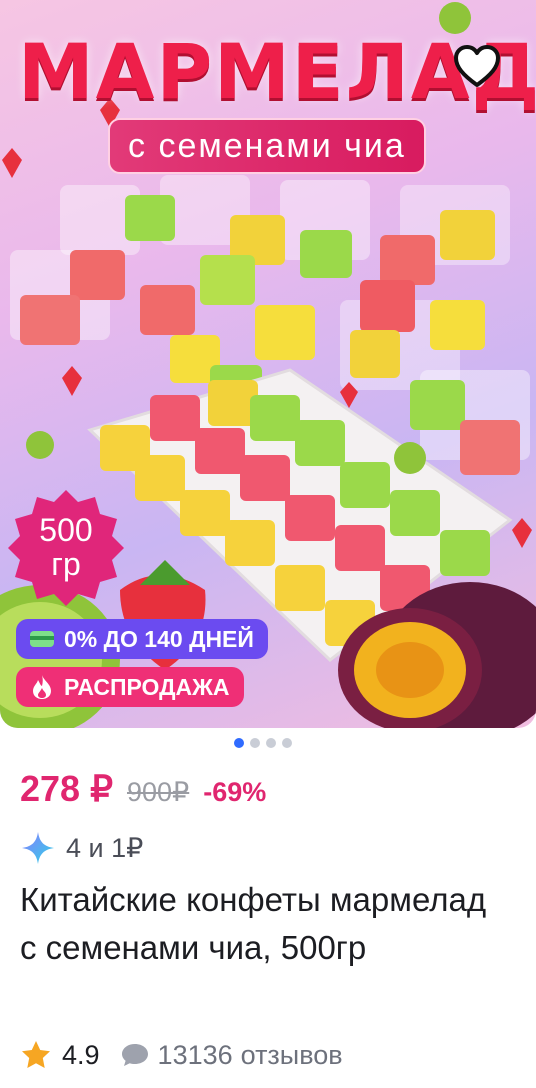 The image size is (536, 1088). I want to click on heart-icon, so click(477, 66).